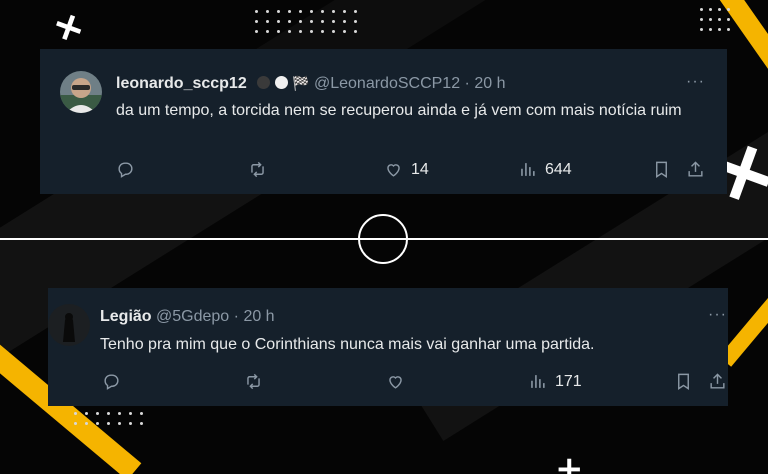 The width and height of the screenshot is (768, 474). I want to click on views-count: 171, so click(568, 381).